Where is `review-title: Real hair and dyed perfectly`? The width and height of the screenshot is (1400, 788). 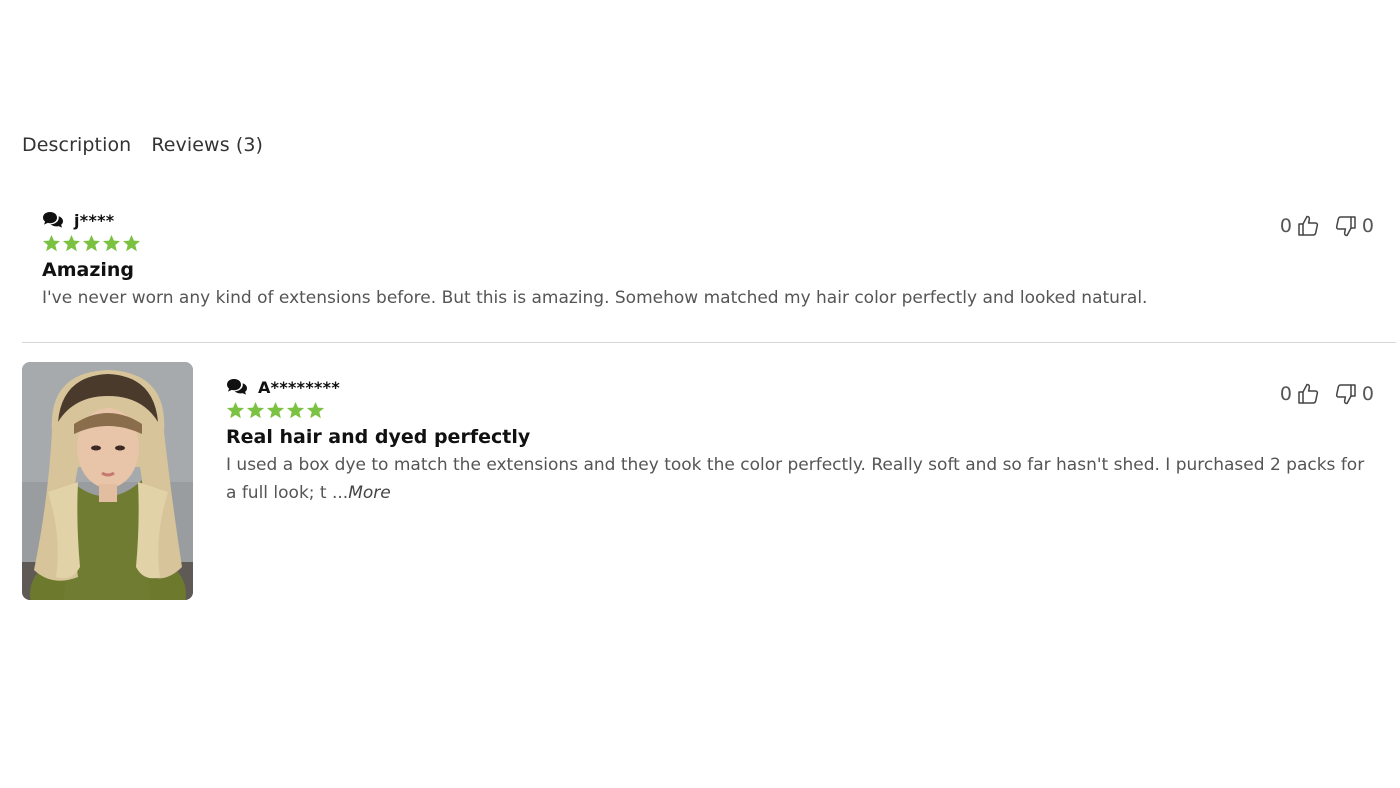
review-title: Real hair and dyed perfectly is located at coordinates (378, 437).